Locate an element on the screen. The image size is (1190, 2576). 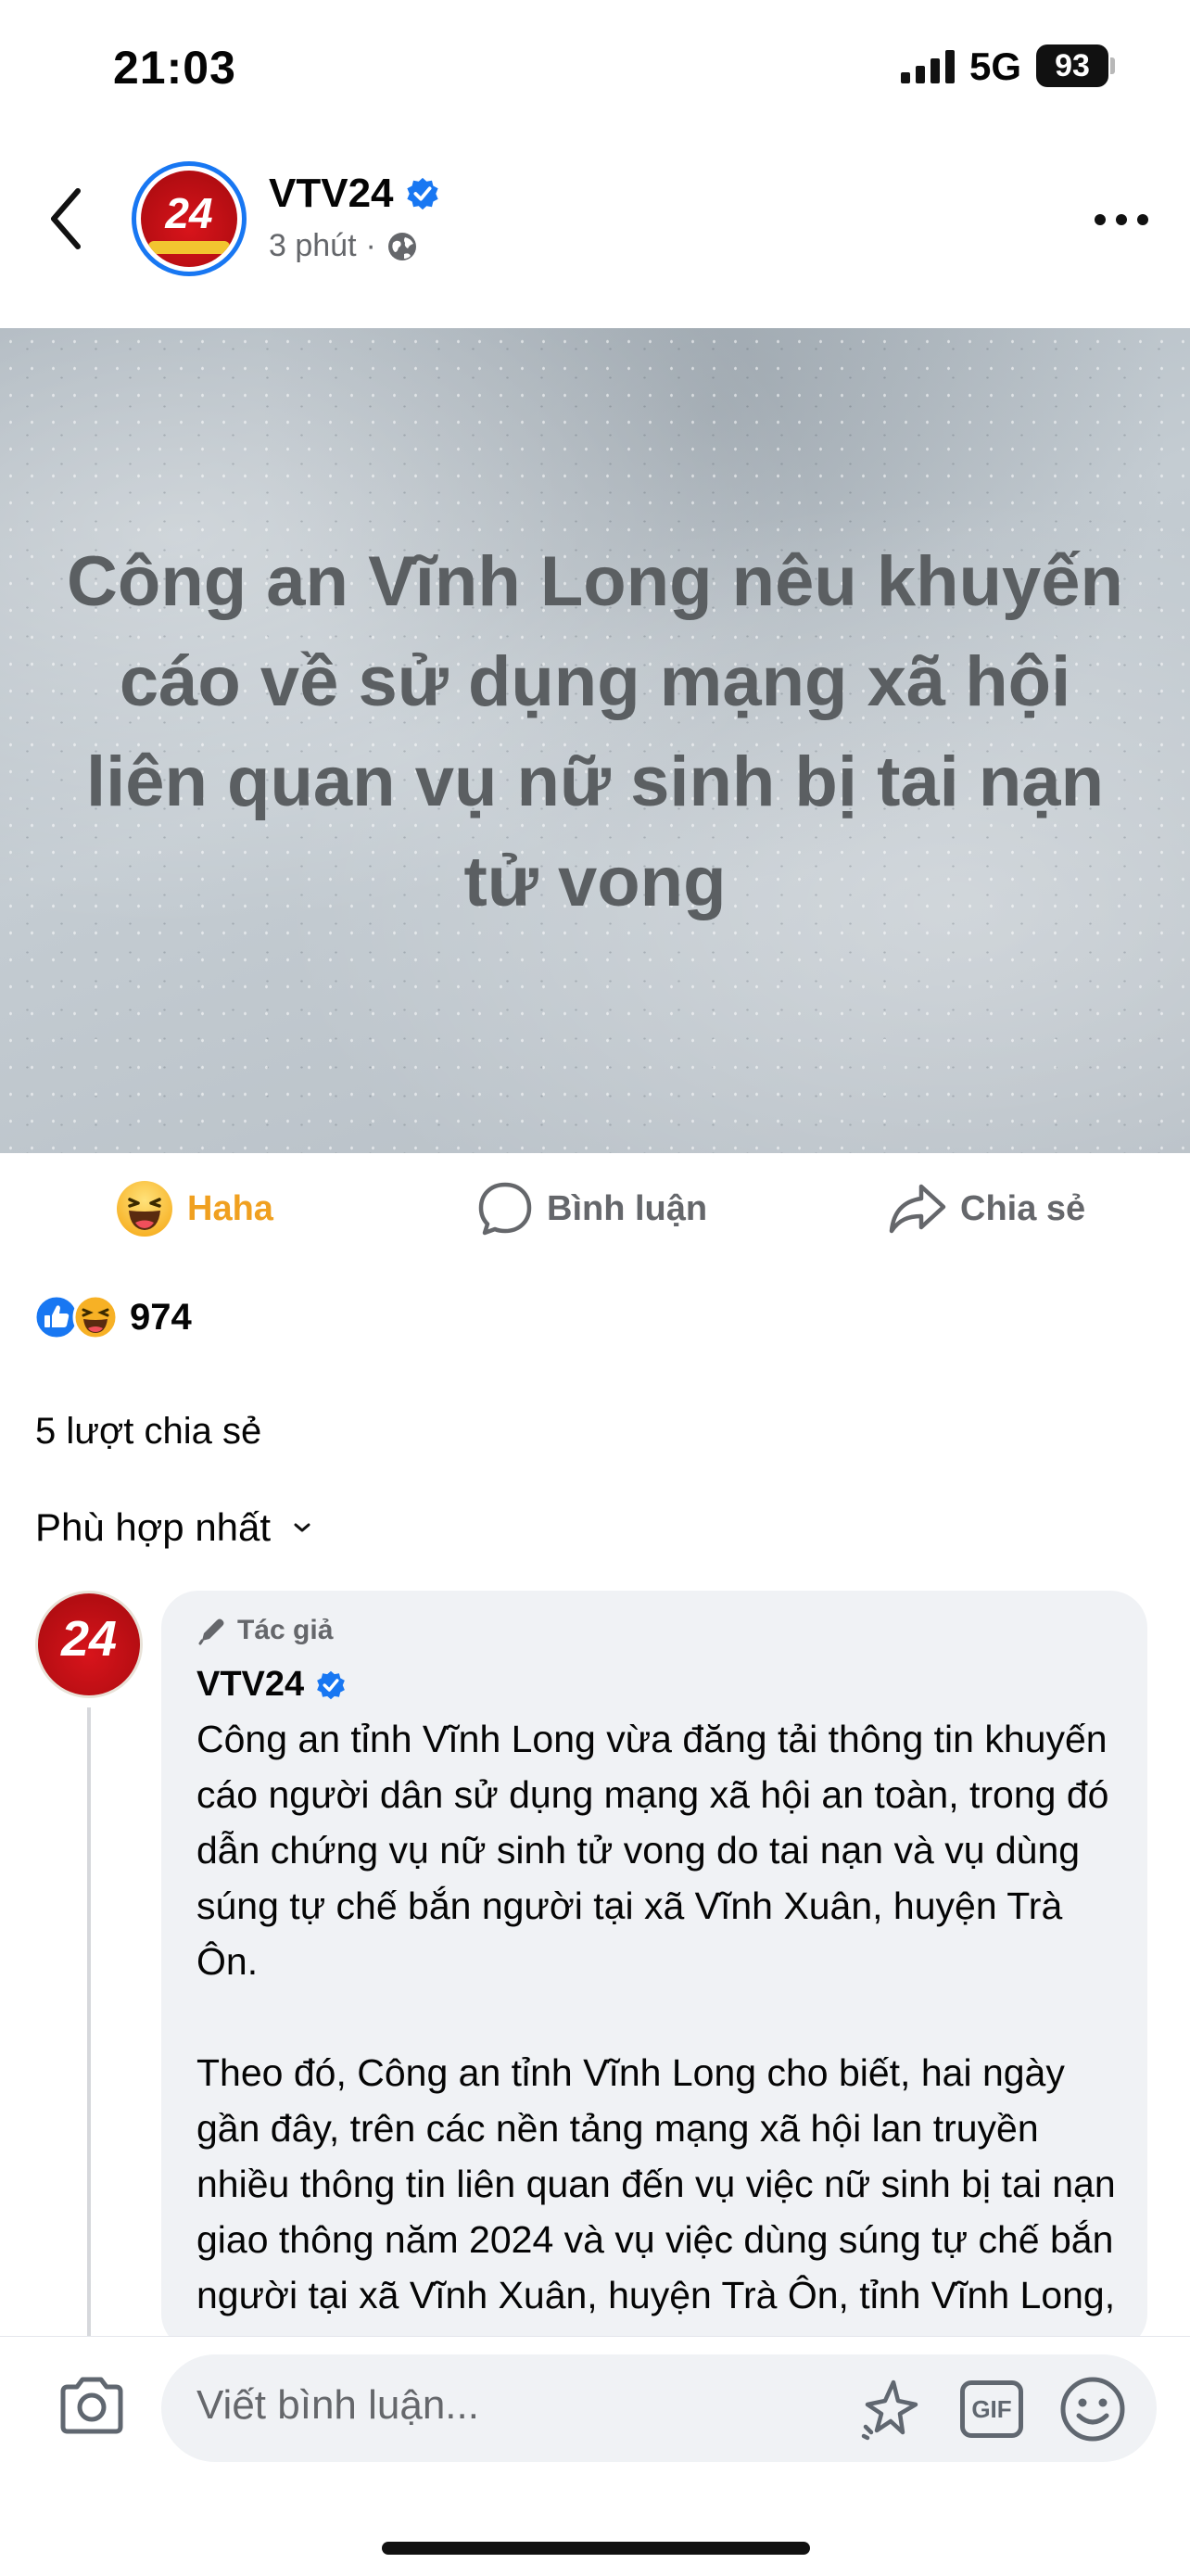
share-label: Chia sẻ is located at coordinates (1022, 1209).